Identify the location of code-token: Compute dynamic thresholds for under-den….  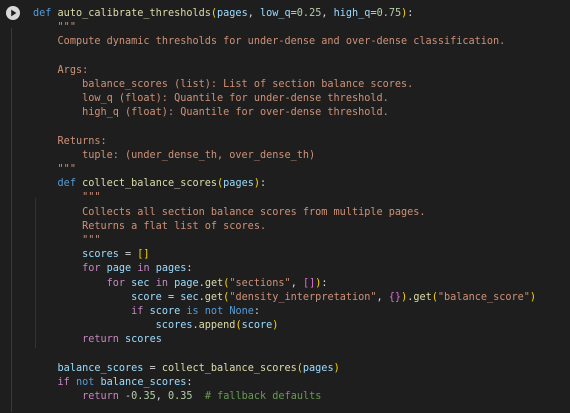
(281, 42).